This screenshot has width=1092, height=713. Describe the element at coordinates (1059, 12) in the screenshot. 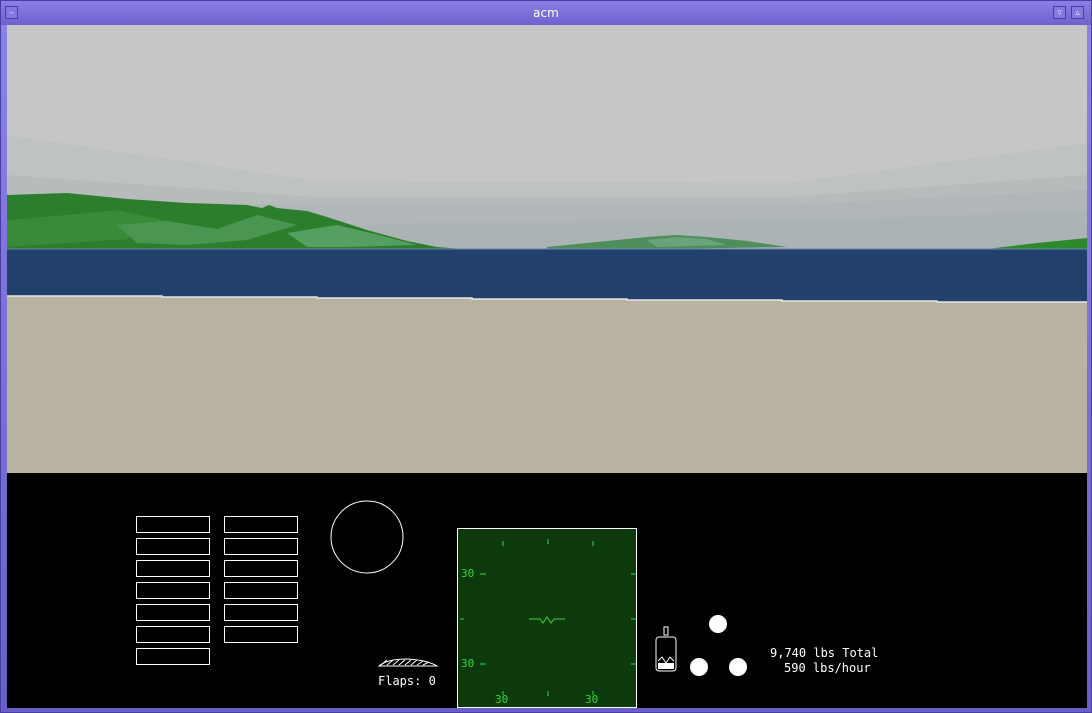

I see `minimize-icon: ▿` at that location.